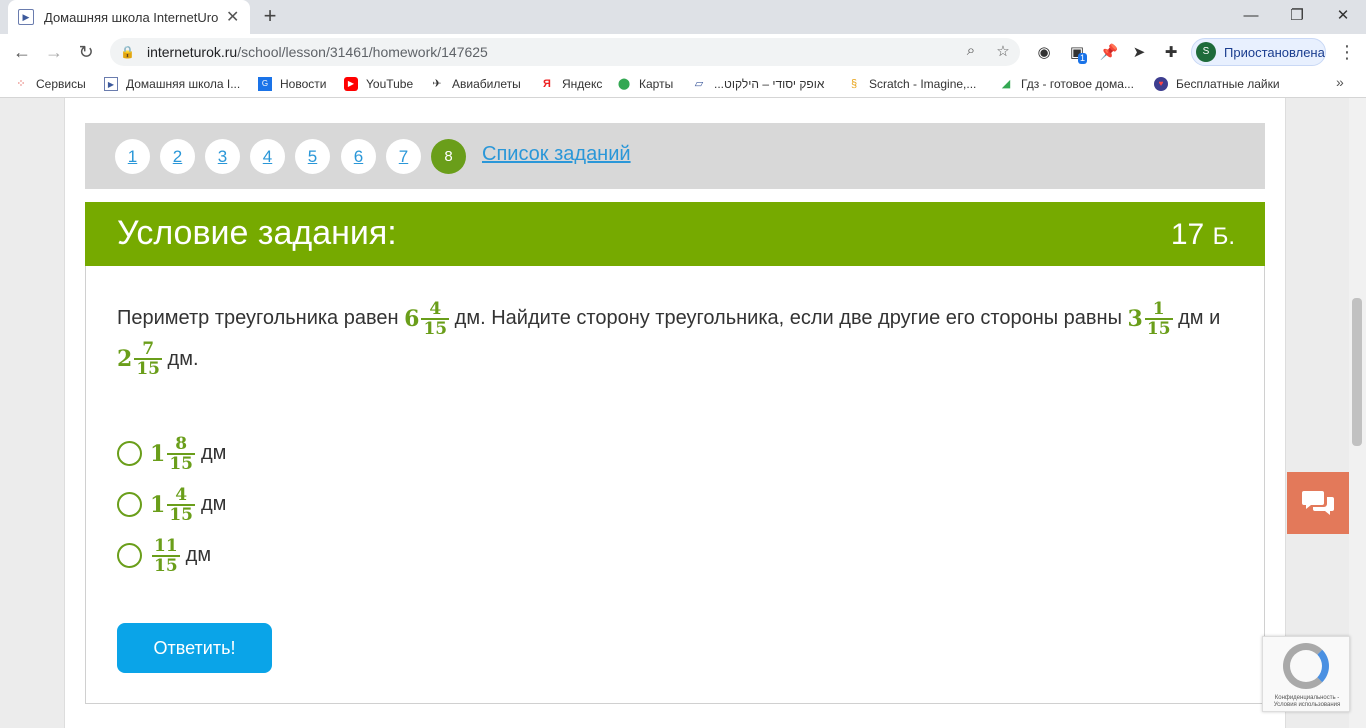 This screenshot has width=1366, height=728. What do you see at coordinates (1251, 17) in the screenshot?
I see `minimize-icon: —` at bounding box center [1251, 17].